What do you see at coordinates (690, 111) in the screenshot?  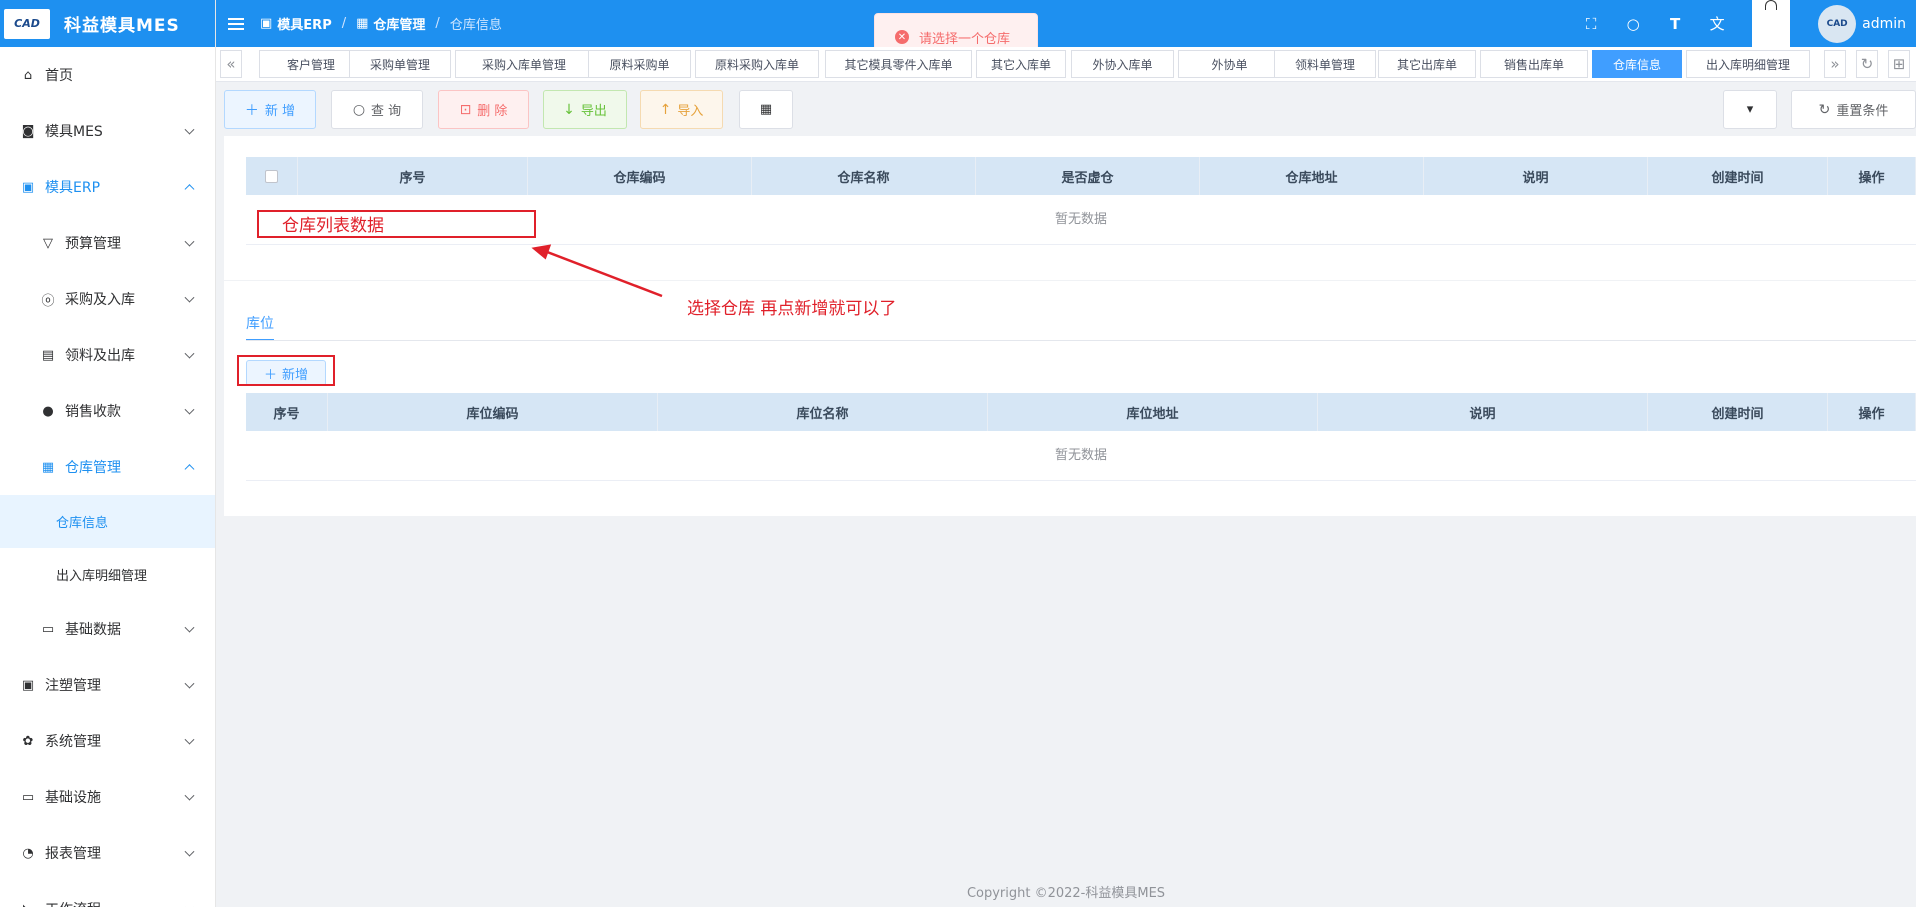 I see `import-button-label: 导入` at bounding box center [690, 111].